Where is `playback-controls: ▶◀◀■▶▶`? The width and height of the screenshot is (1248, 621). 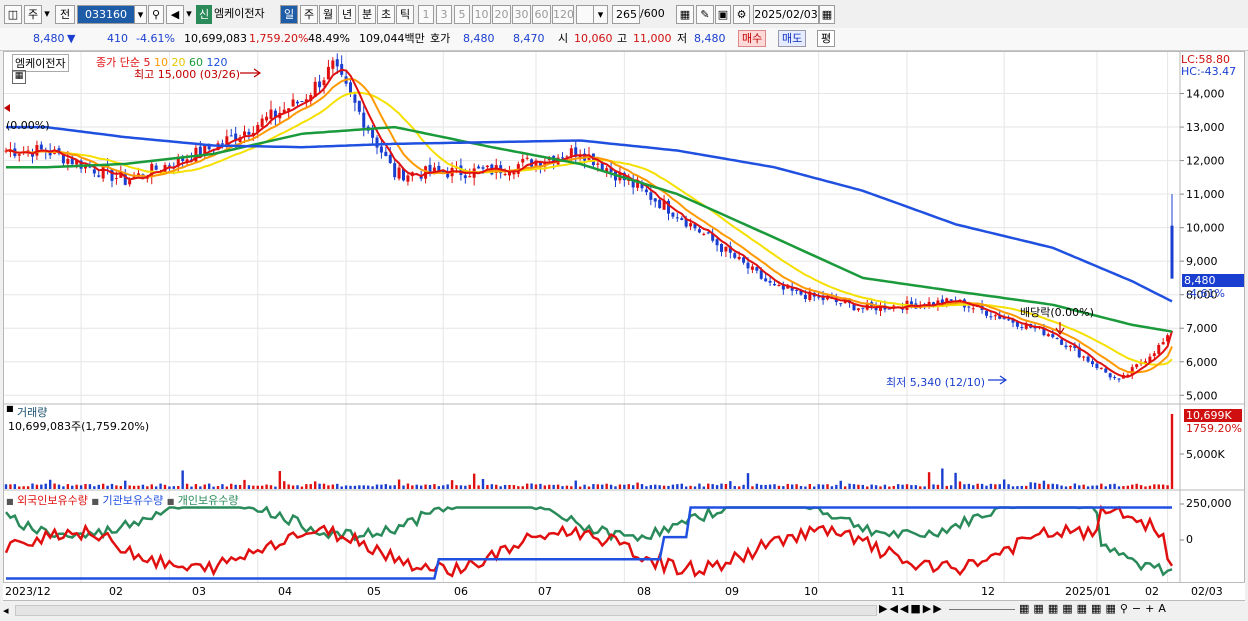
playback-controls: ▶◀◀■▶▶ is located at coordinates (911, 608).